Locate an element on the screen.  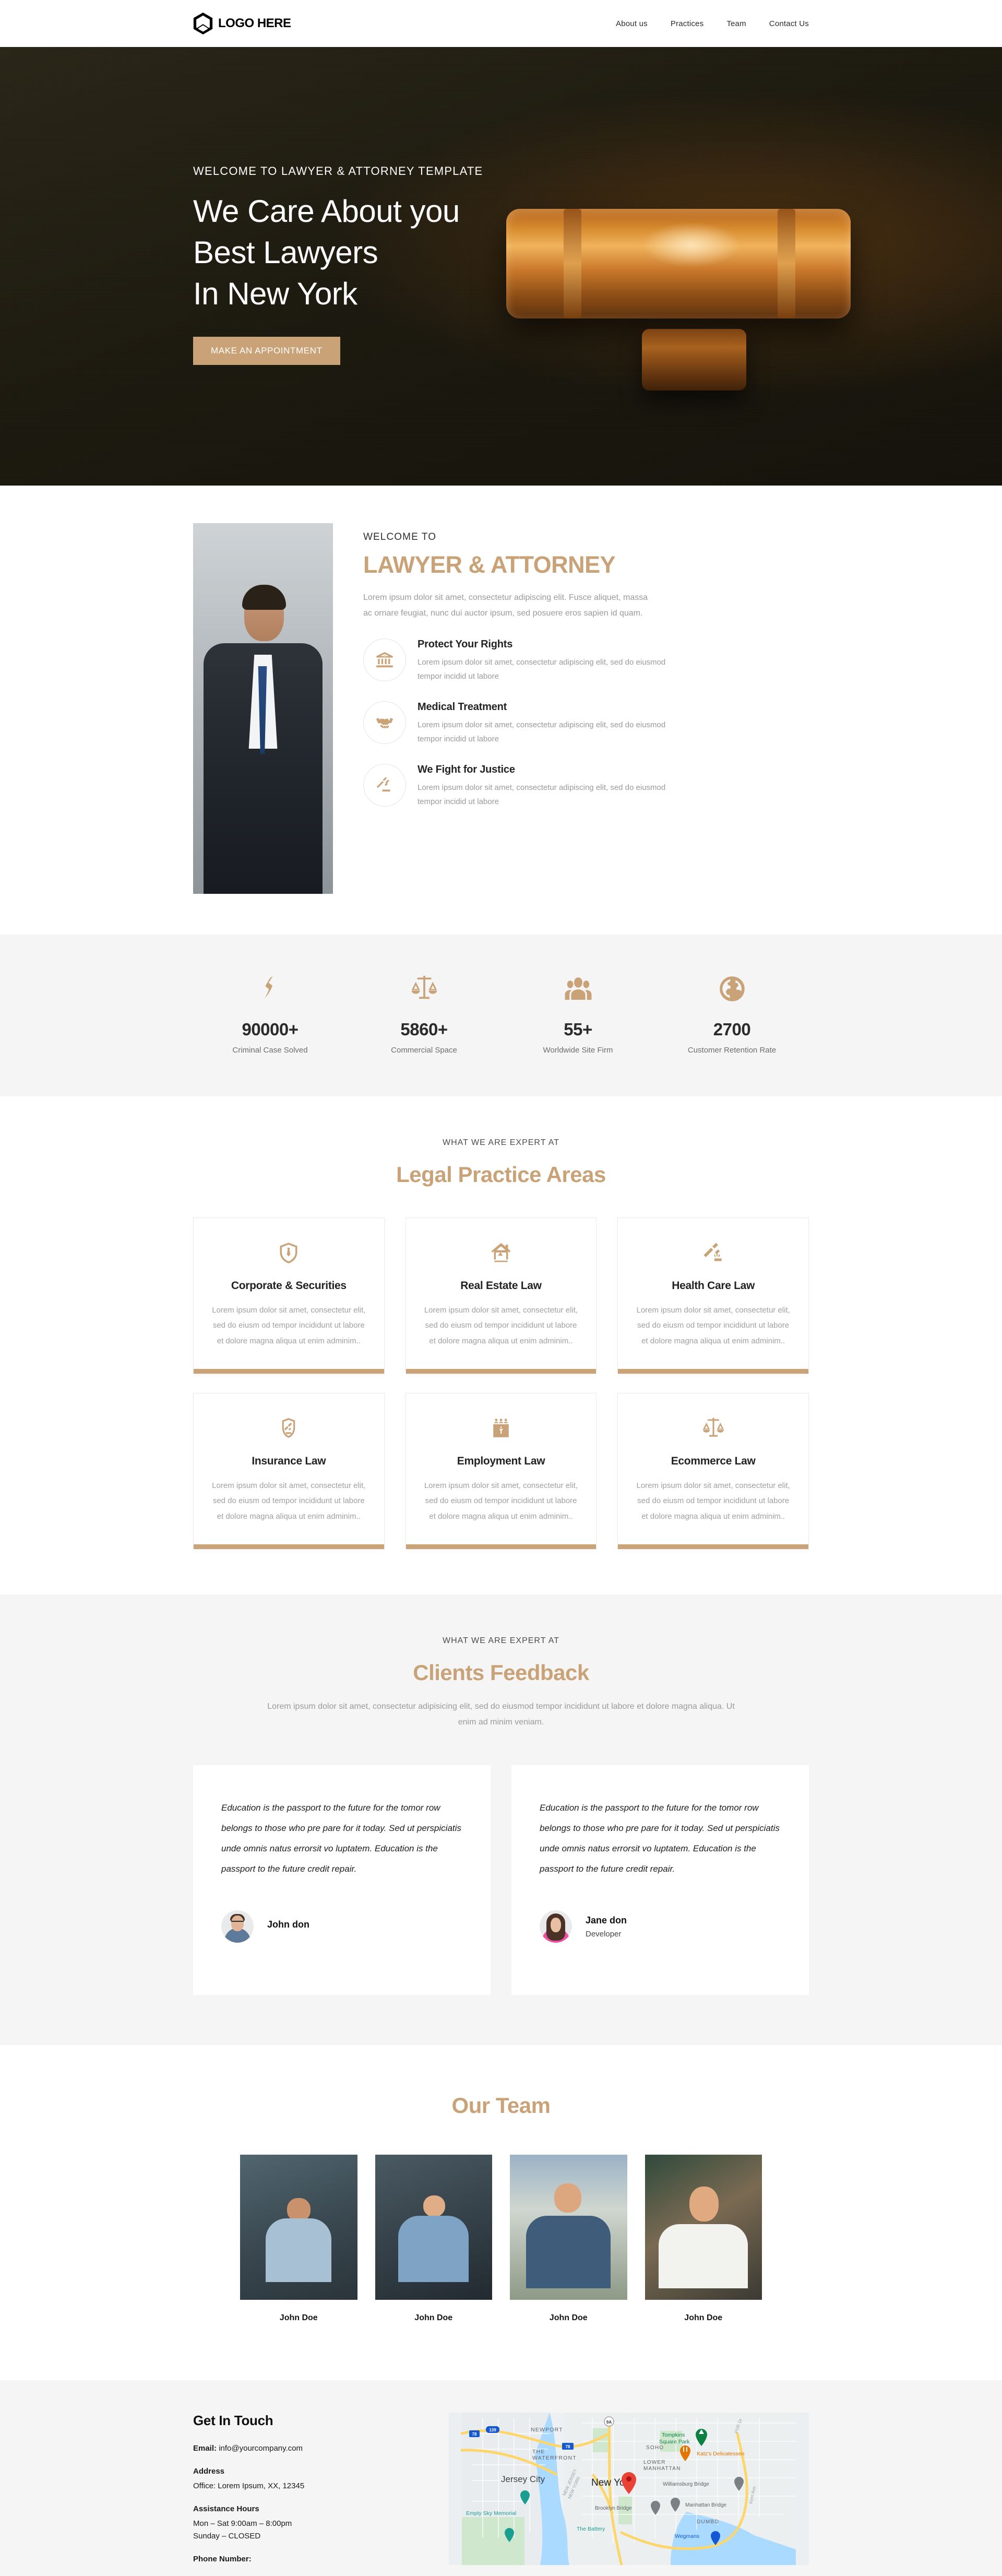
attorney-portrait-image is located at coordinates (263, 708).